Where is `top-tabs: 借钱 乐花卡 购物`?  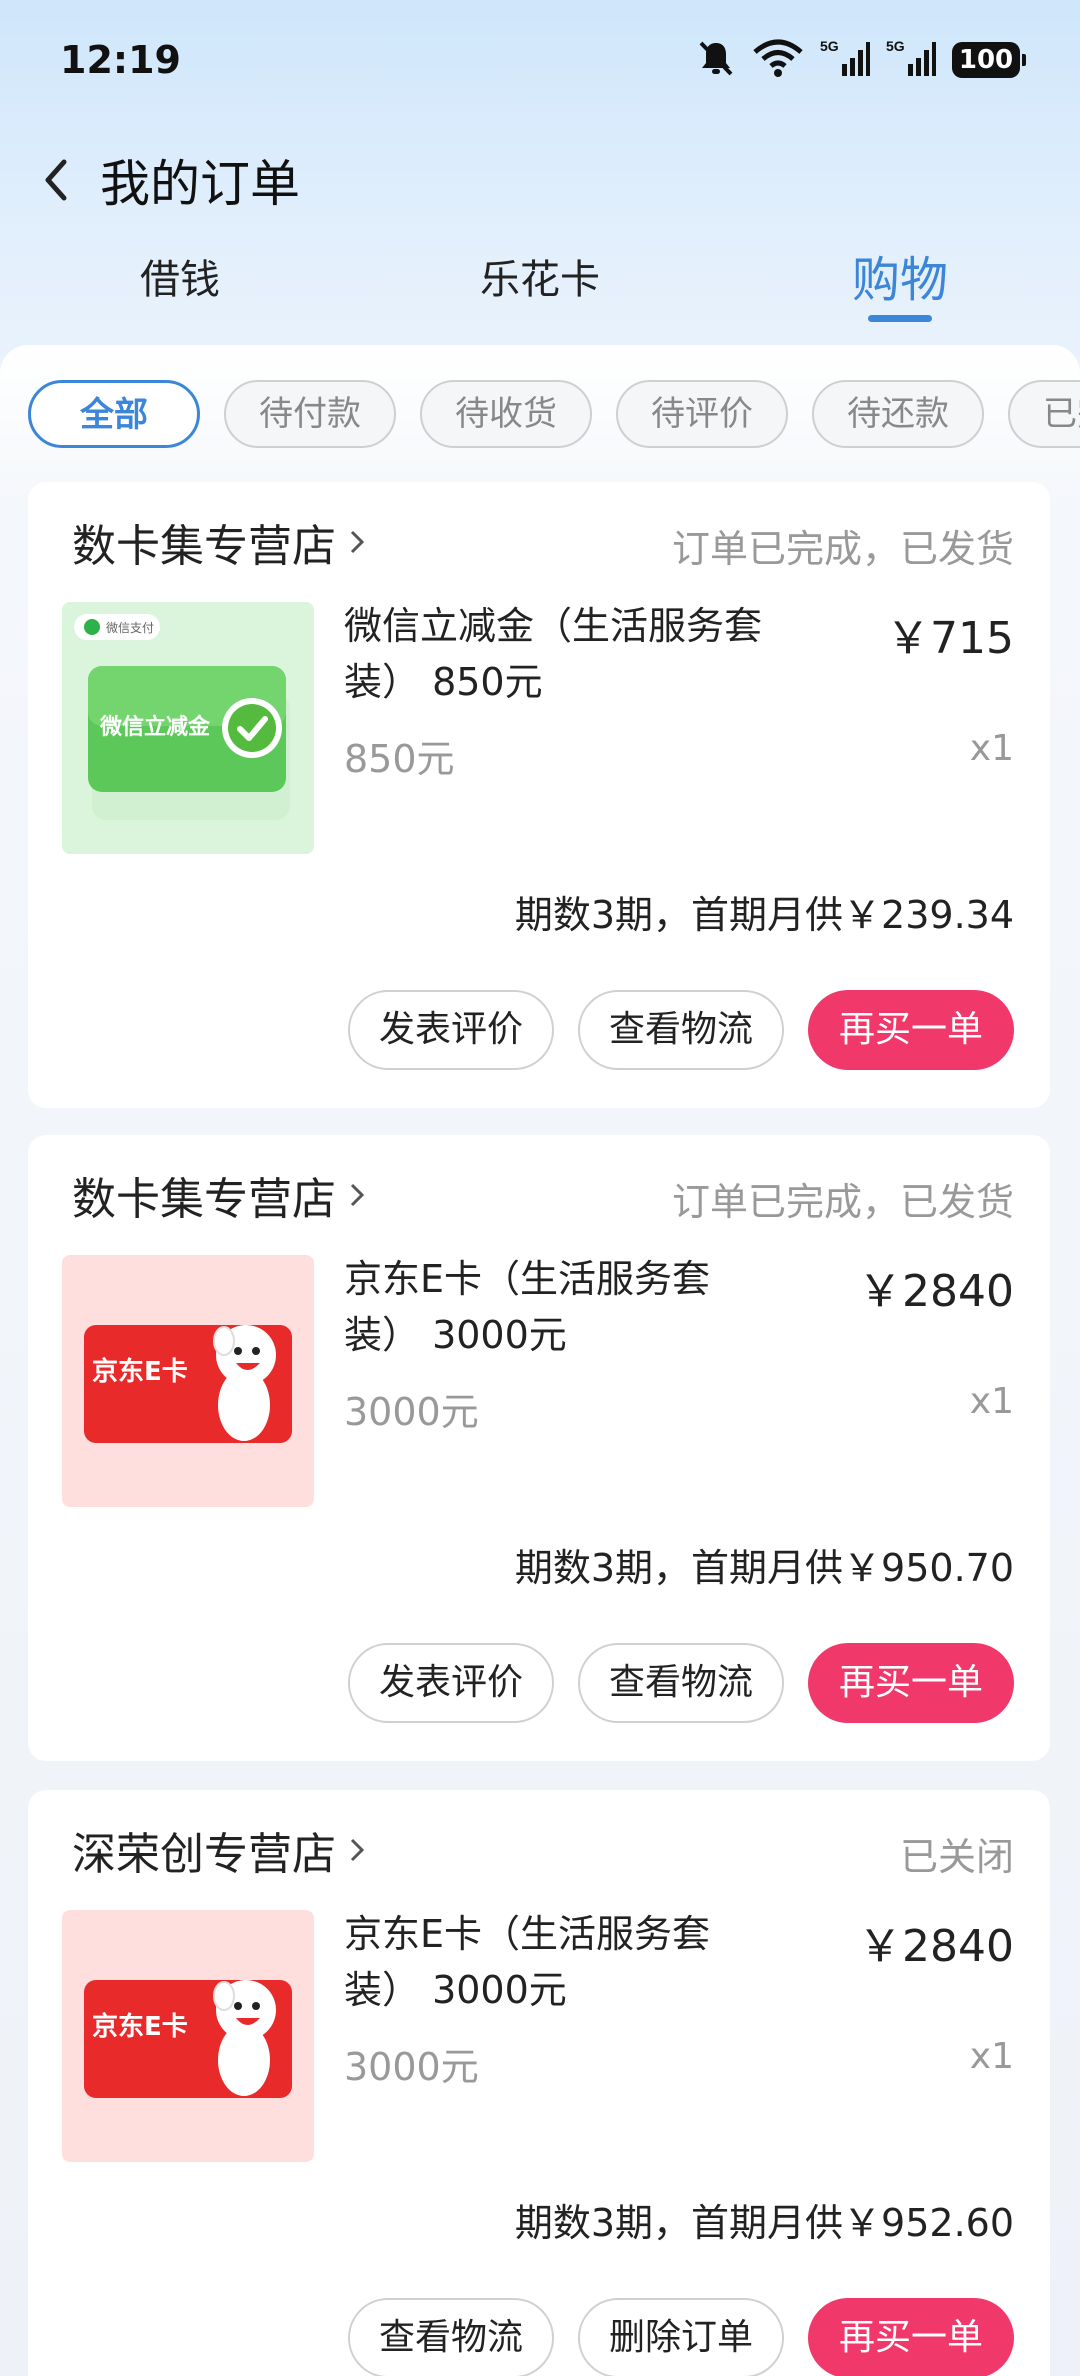 top-tabs: 借钱 乐花卡 购物 is located at coordinates (540, 290).